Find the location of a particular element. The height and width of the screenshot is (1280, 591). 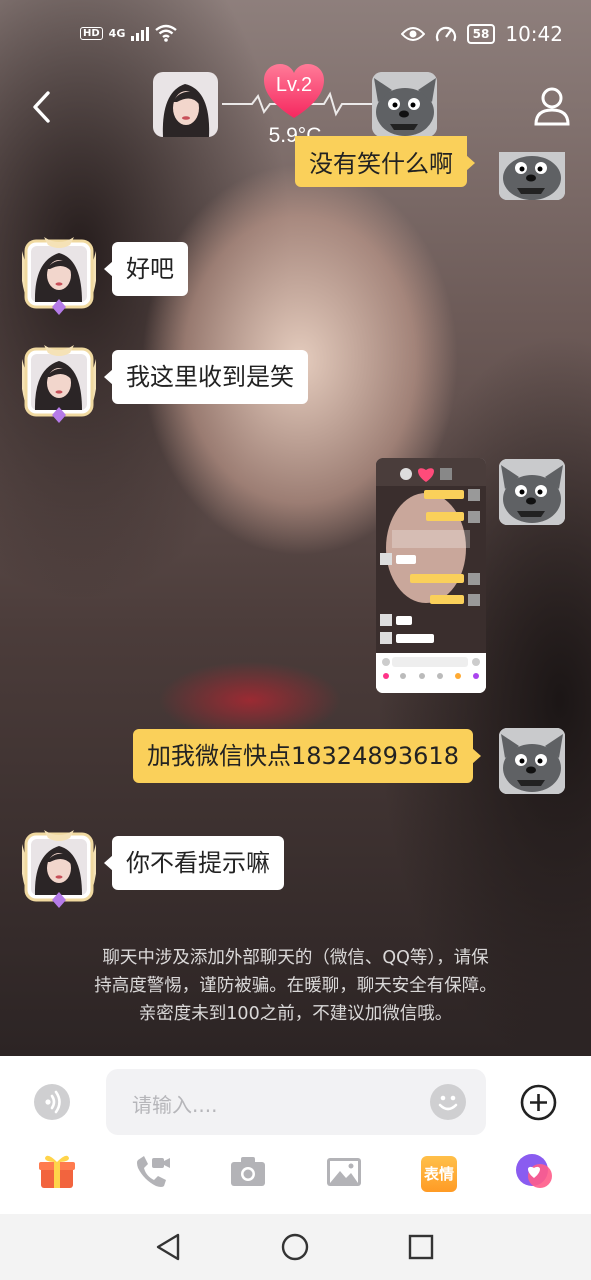

wifi-icon is located at coordinates (166, 33).